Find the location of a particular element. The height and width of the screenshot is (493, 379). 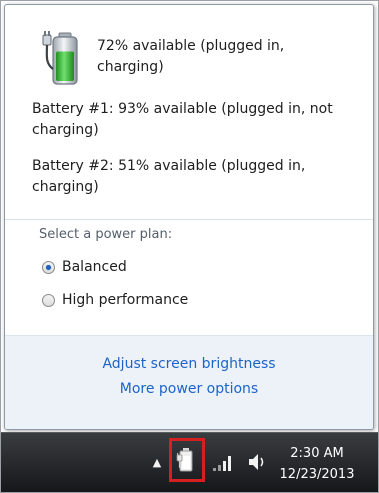

taskbar: ▲ 2:30 AM 12/23/2013 is located at coordinates (189, 462).